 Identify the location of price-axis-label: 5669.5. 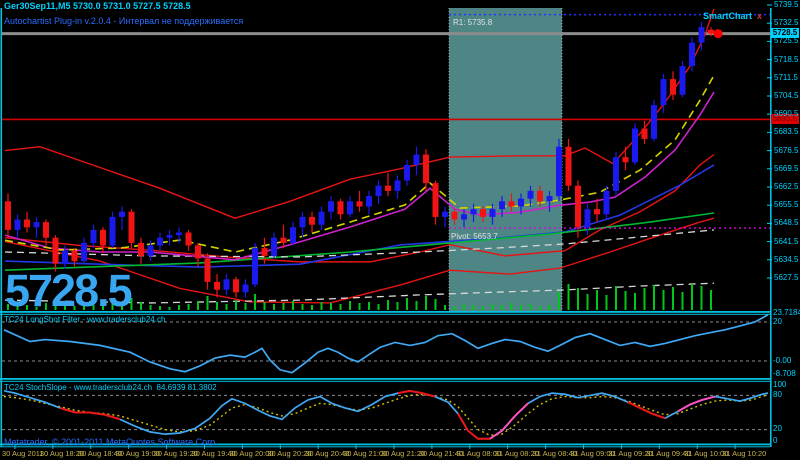
(786, 168).